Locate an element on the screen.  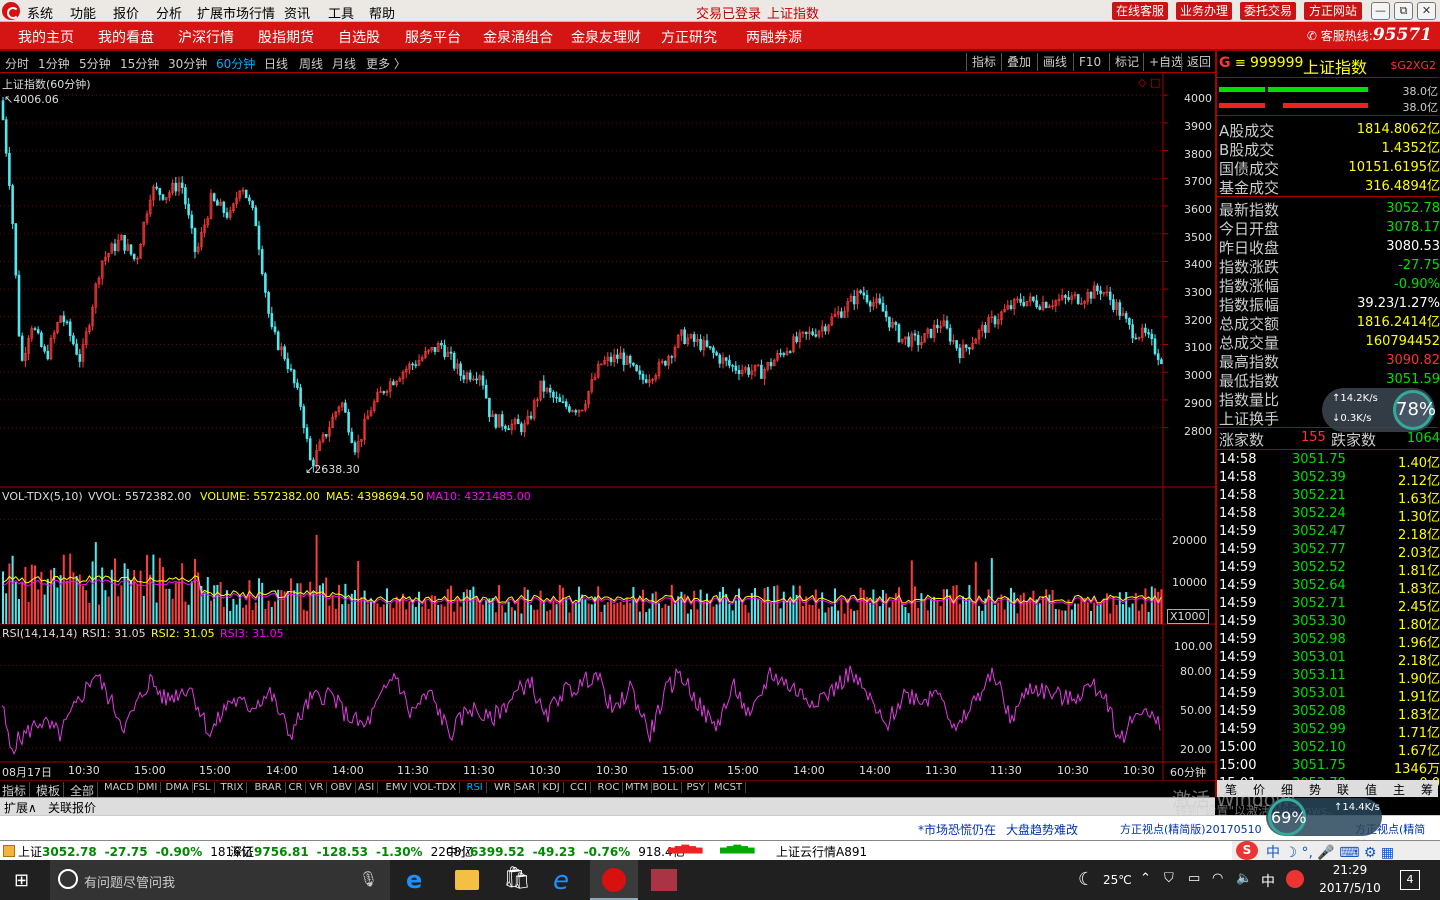
period-1min: 1分钟 is located at coordinates (54, 63).